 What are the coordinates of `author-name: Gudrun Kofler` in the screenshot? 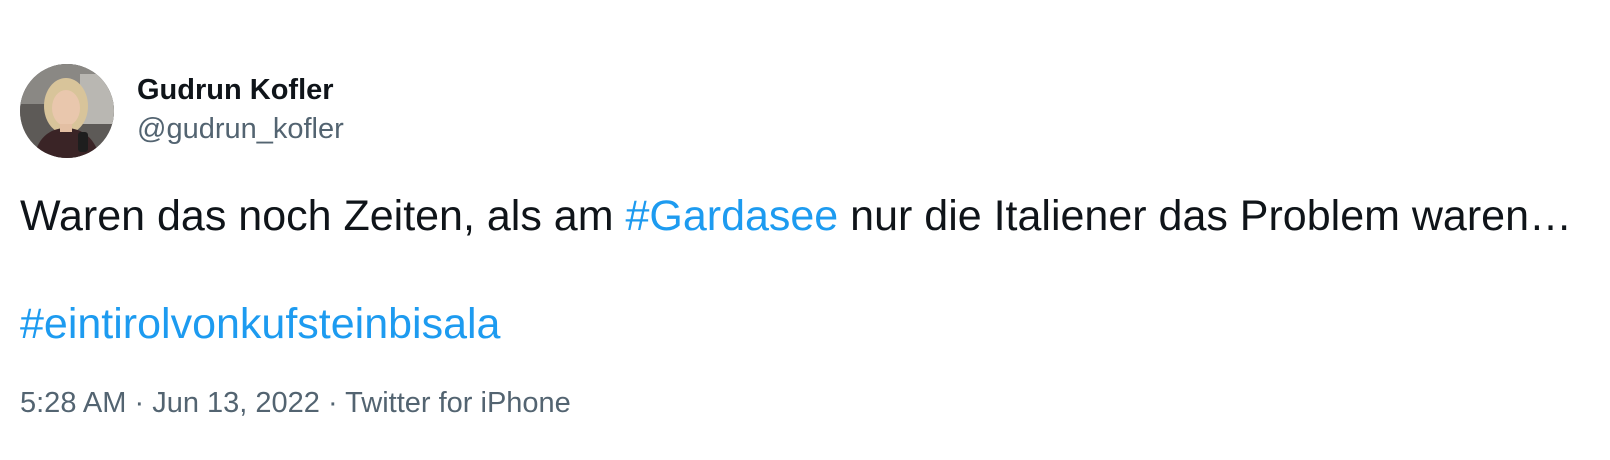 It's located at (235, 90).